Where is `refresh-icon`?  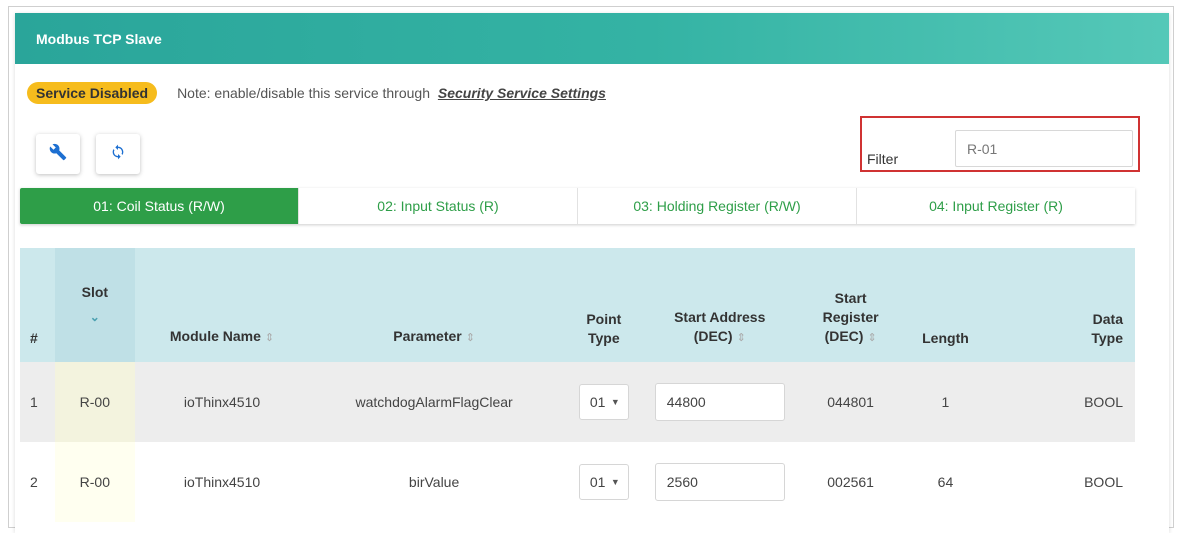 refresh-icon is located at coordinates (118, 154).